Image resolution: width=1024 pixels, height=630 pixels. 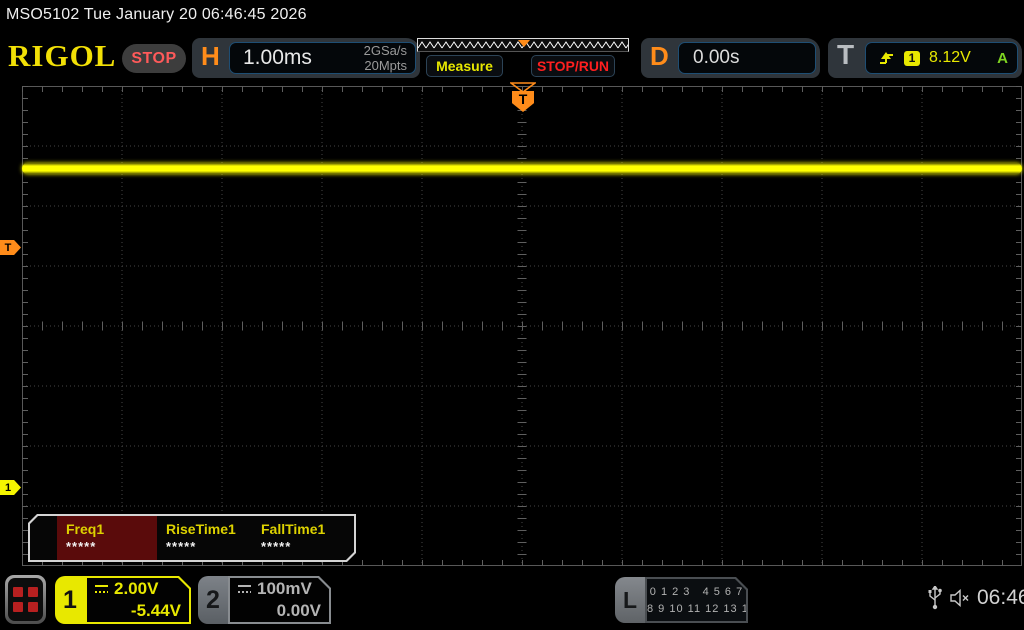 I want to click on logic-row2: 8 9 10 11 12 13 14 15, so click(x=711, y=609).